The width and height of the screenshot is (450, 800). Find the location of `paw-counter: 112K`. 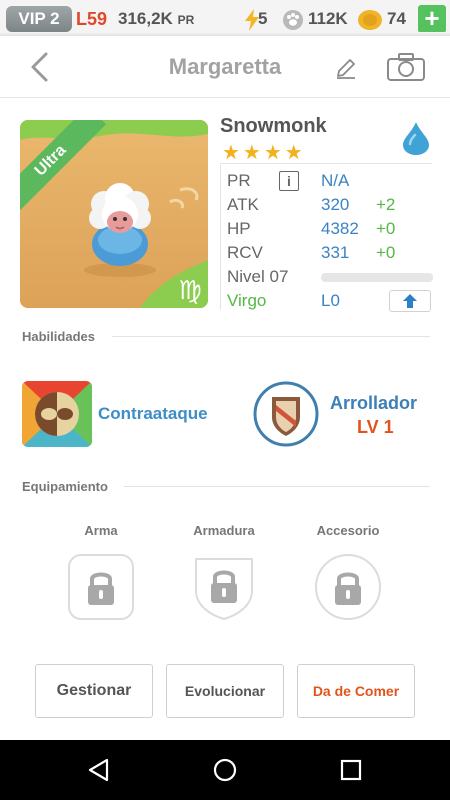

paw-counter: 112K is located at coordinates (318, 19).